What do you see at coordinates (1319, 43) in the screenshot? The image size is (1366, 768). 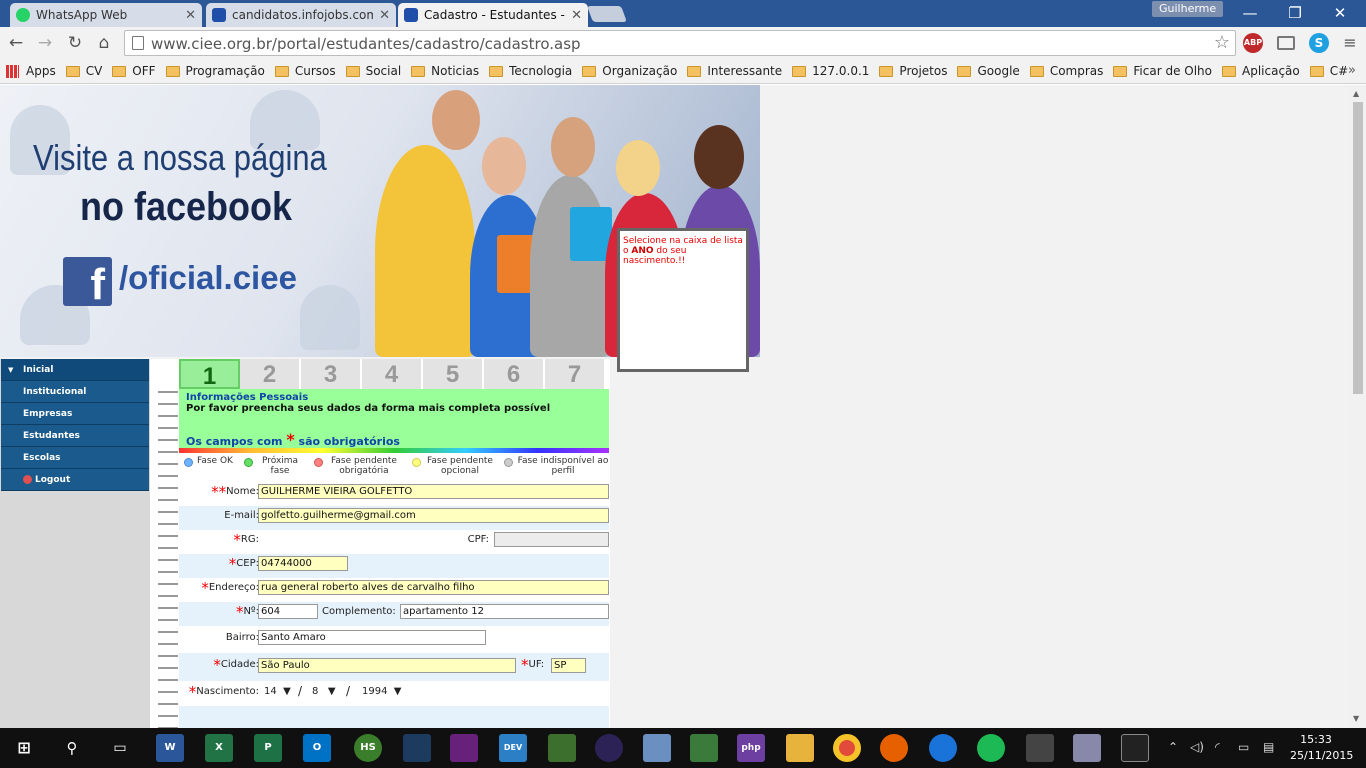 I see `skype-icon: S` at bounding box center [1319, 43].